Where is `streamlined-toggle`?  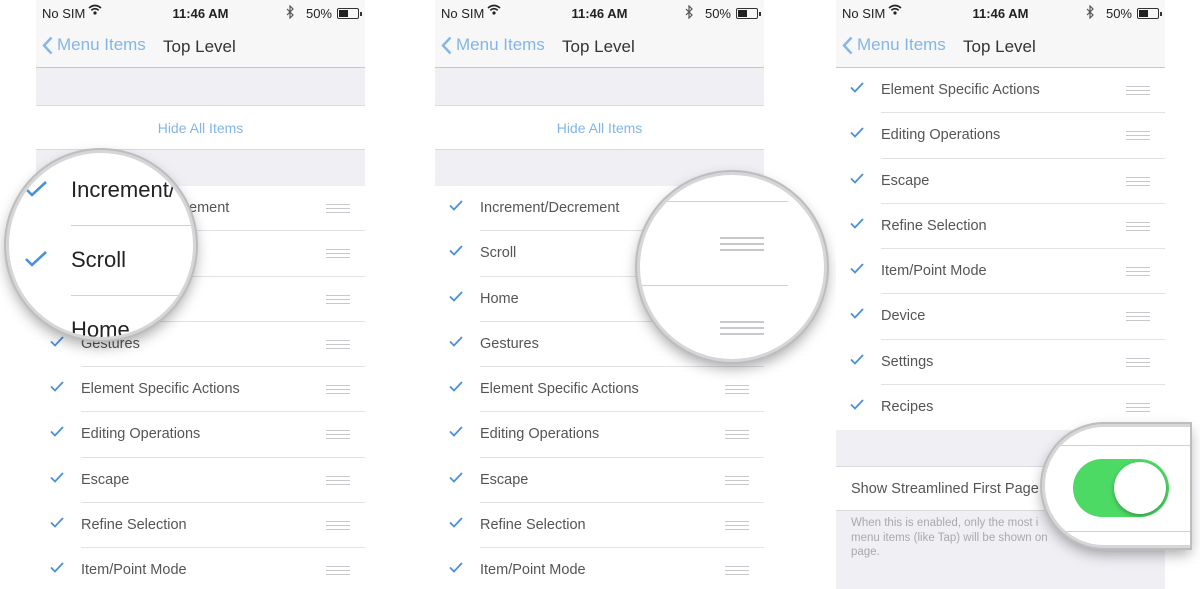
streamlined-toggle is located at coordinates (1121, 488).